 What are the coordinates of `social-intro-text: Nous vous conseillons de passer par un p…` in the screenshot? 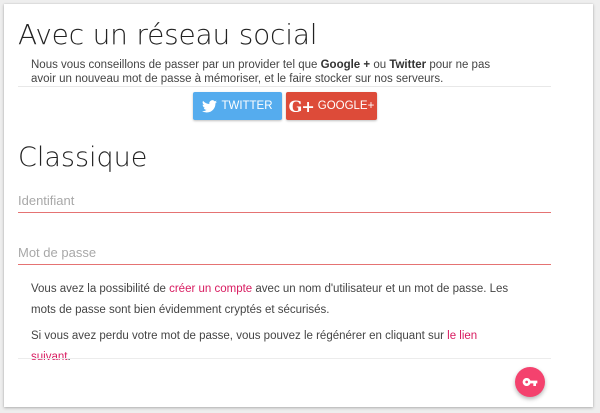 It's located at (261, 72).